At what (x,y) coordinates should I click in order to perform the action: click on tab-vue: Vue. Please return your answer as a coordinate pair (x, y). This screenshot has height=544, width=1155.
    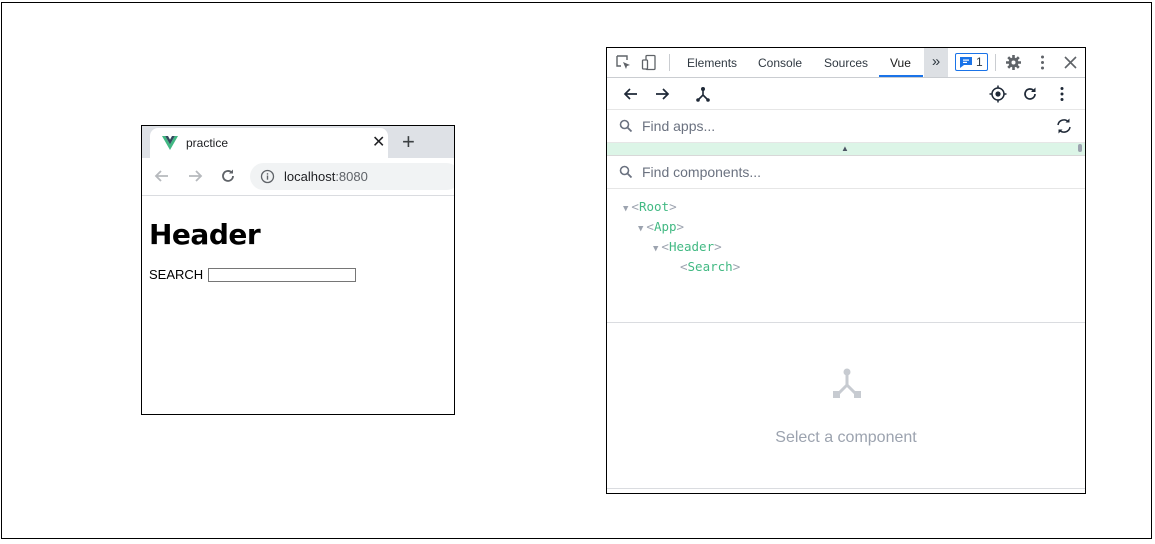
    Looking at the image, I should click on (900, 63).